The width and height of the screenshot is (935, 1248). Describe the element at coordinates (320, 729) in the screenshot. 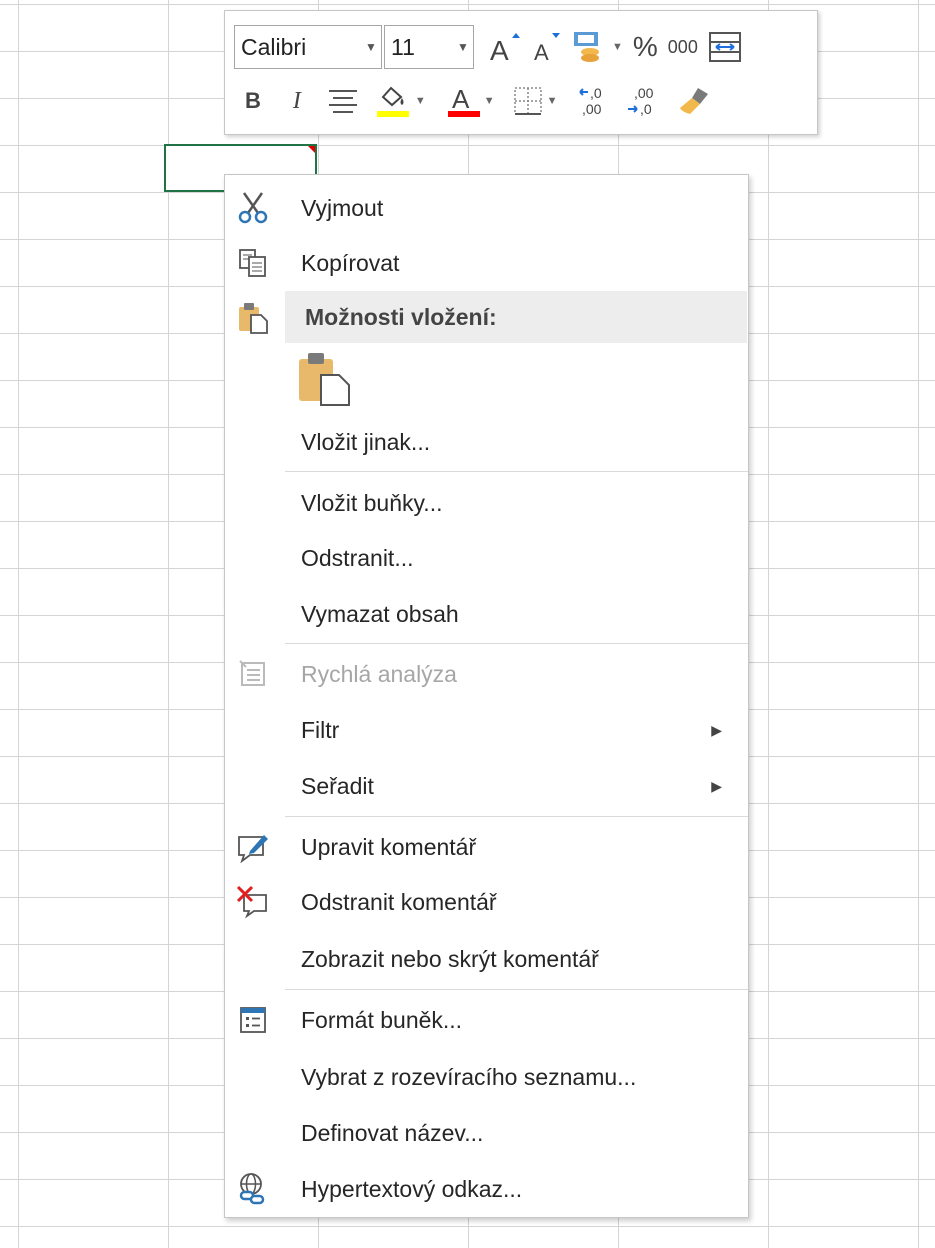

I see `menu-item-label: Filtr` at that location.